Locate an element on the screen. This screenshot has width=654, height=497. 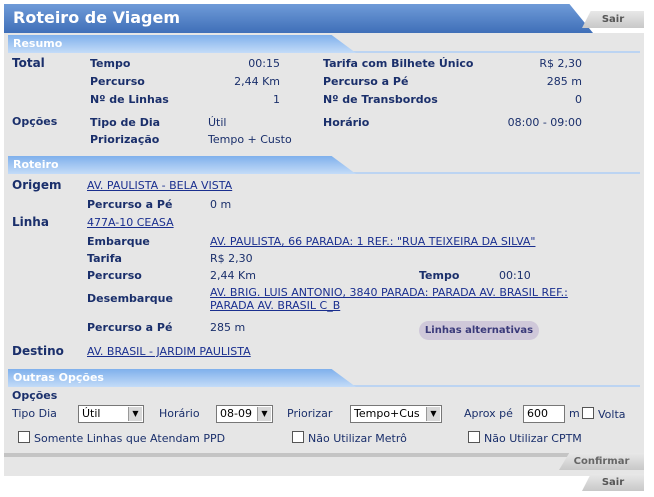
destino-label: Destino is located at coordinates (38, 351).